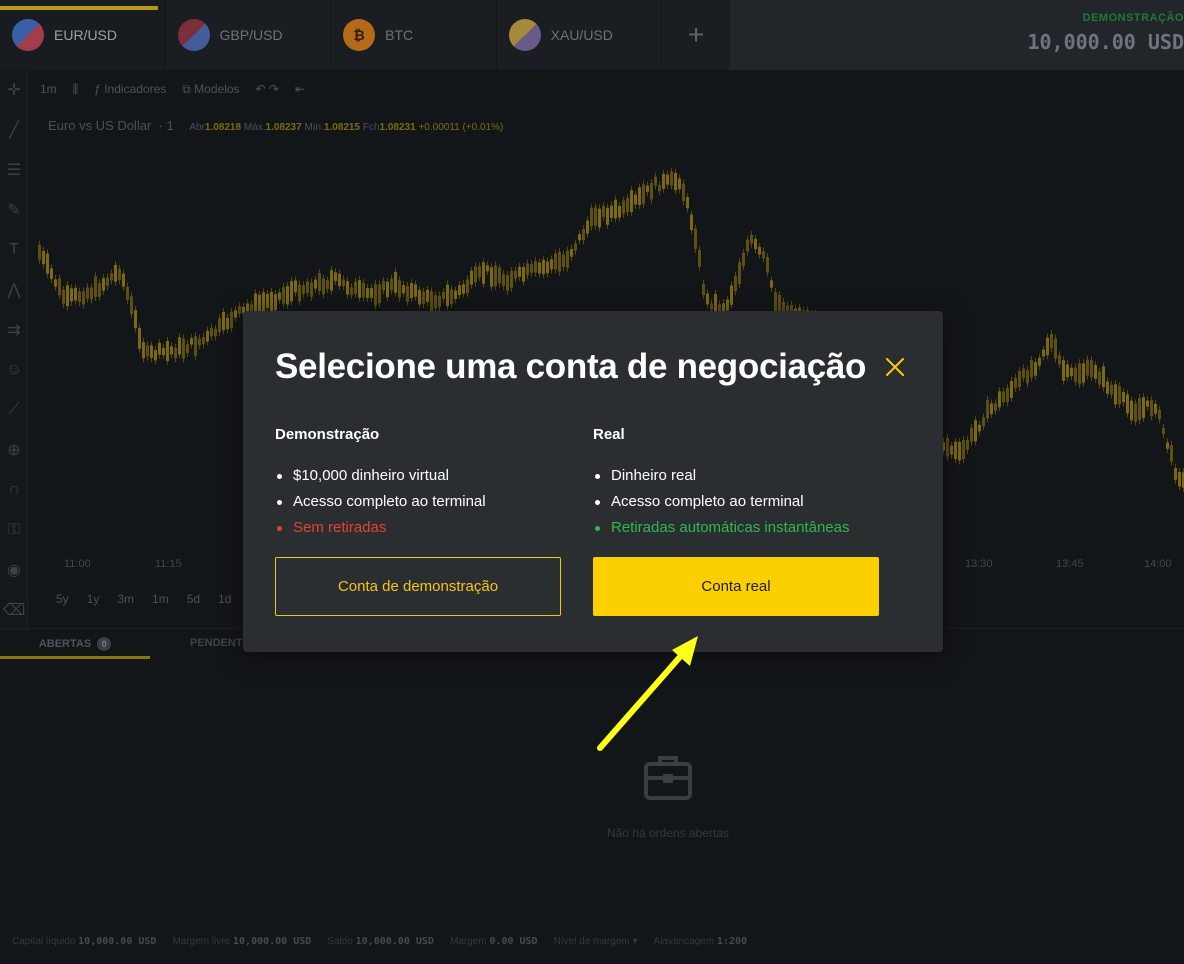 The height and width of the screenshot is (964, 1184). What do you see at coordinates (224, 599) in the screenshot?
I see `range-1d: 1d` at bounding box center [224, 599].